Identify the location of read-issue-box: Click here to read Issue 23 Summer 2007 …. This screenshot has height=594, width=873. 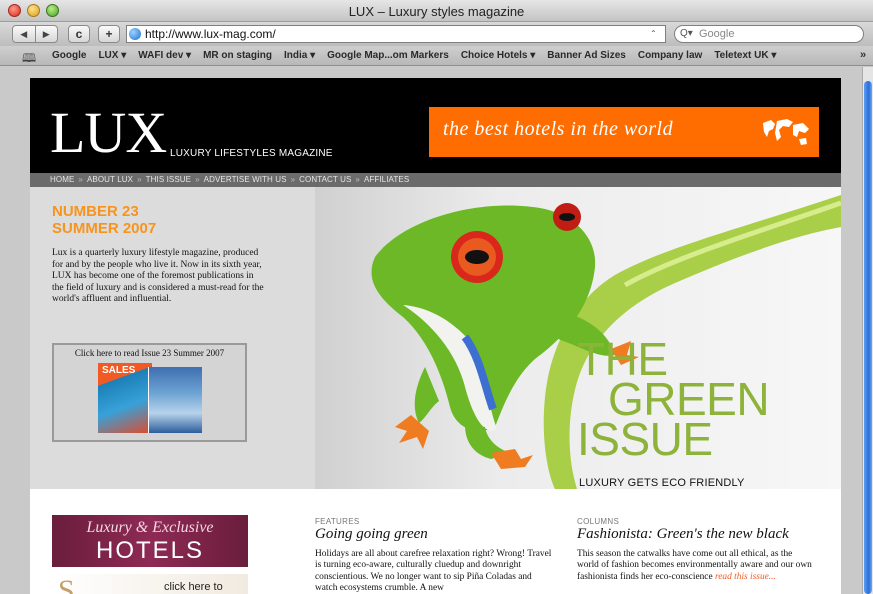
(149, 392).